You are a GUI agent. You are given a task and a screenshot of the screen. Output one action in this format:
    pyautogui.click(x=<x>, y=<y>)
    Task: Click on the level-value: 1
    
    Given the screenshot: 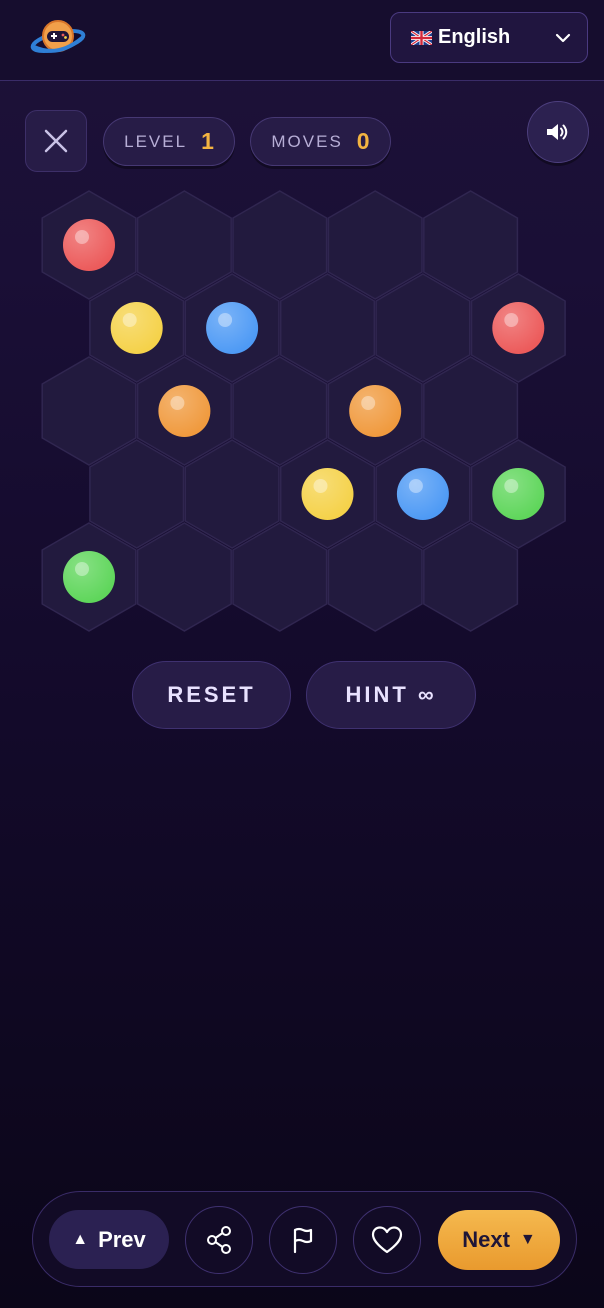 What is the action you would take?
    pyautogui.click(x=207, y=141)
    